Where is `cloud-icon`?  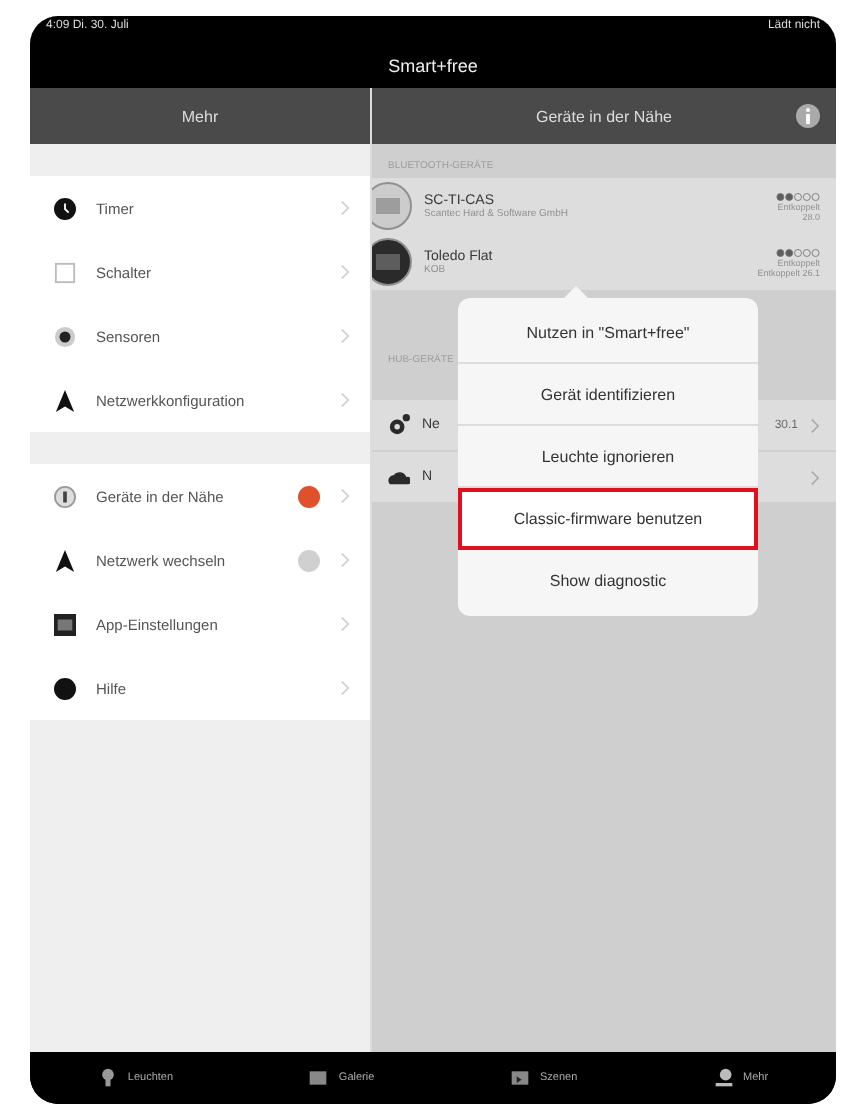
cloud-icon is located at coordinates (399, 477).